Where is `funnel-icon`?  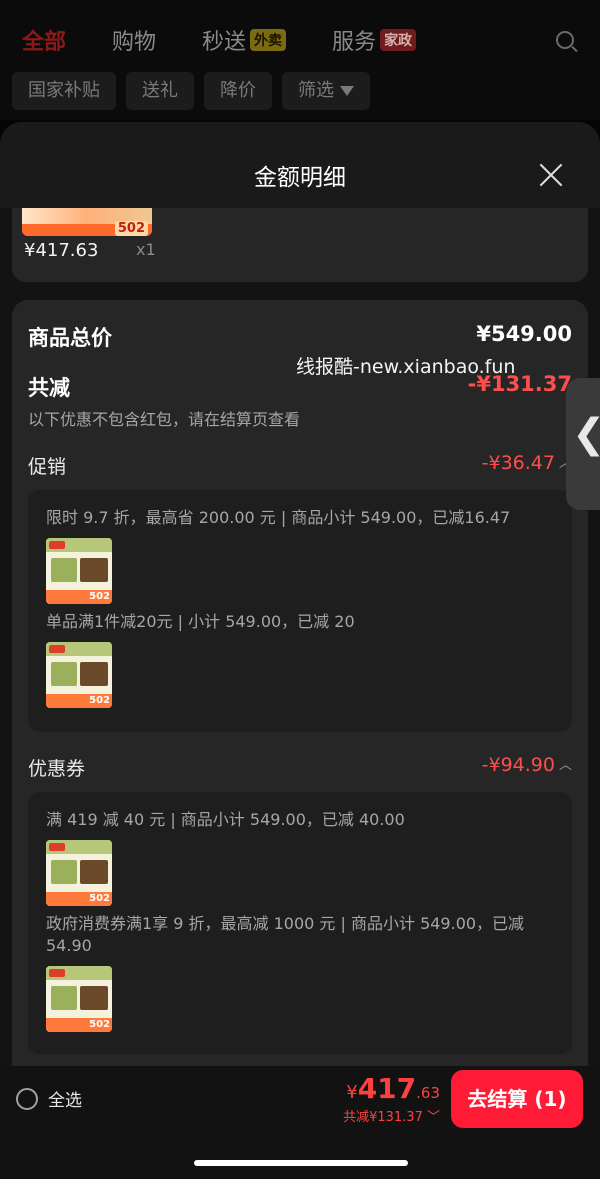
funnel-icon is located at coordinates (347, 91).